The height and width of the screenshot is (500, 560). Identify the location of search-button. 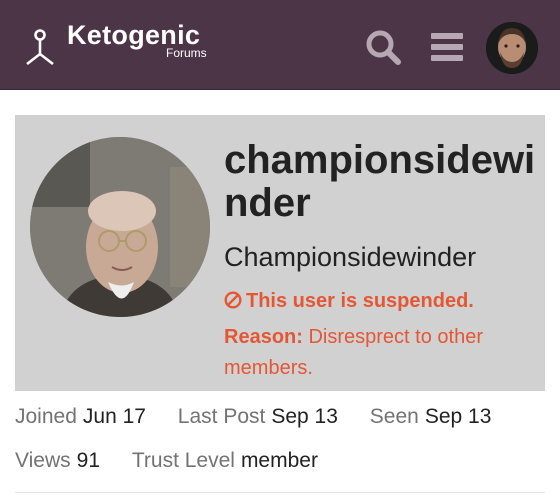
(383, 47).